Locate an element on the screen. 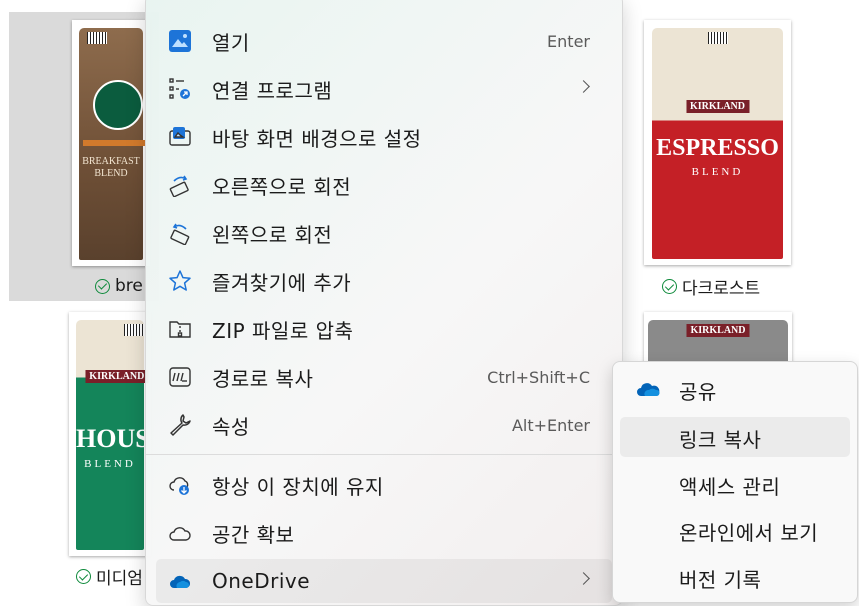  bag-big-text: ESPRESSO is located at coordinates (717, 148).